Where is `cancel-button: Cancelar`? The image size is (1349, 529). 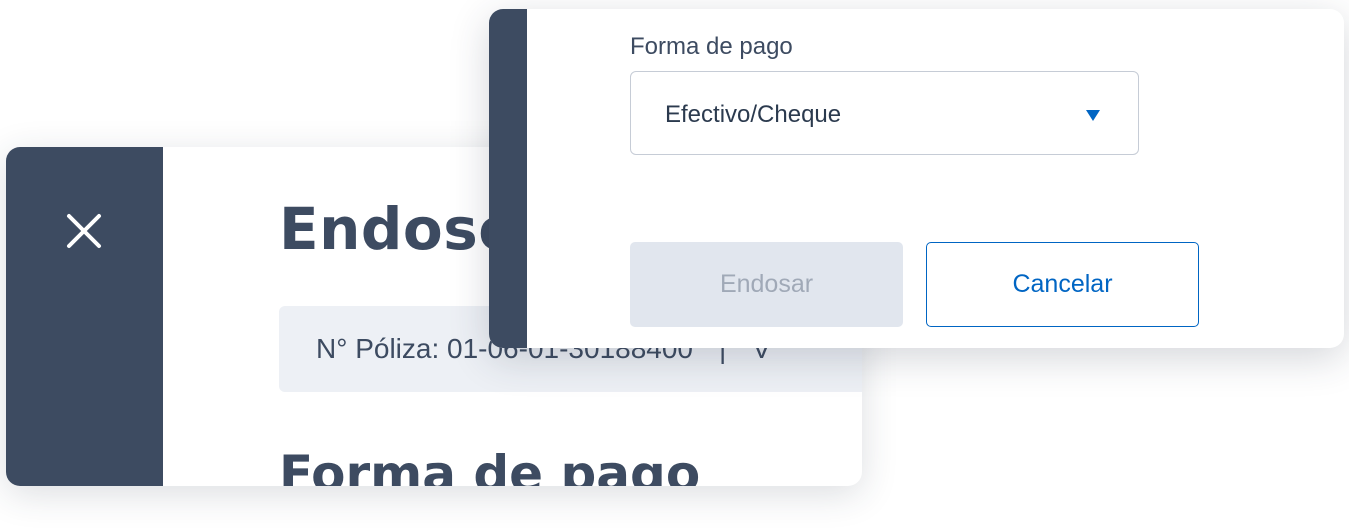 cancel-button: Cancelar is located at coordinates (1062, 284).